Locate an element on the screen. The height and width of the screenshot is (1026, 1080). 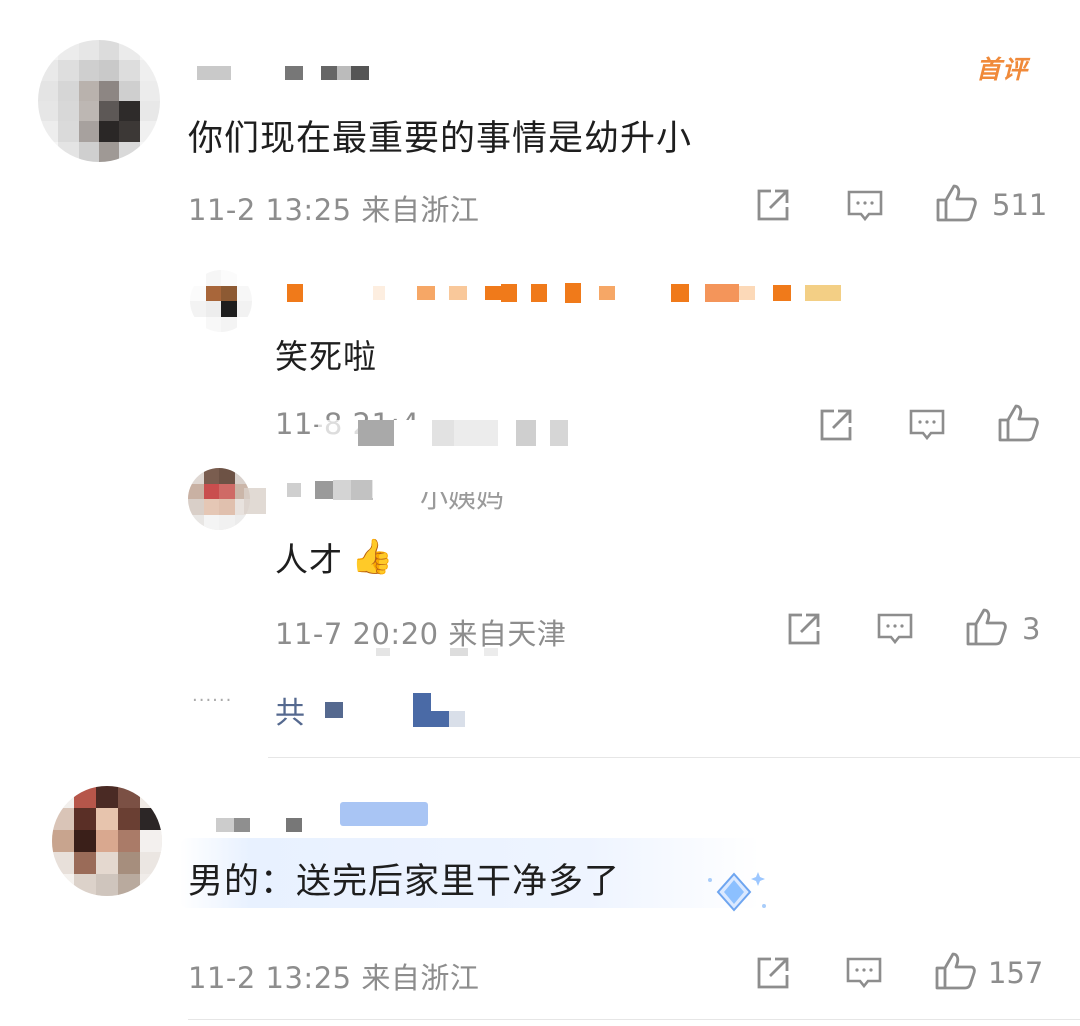
section-divider is located at coordinates (674, 757).